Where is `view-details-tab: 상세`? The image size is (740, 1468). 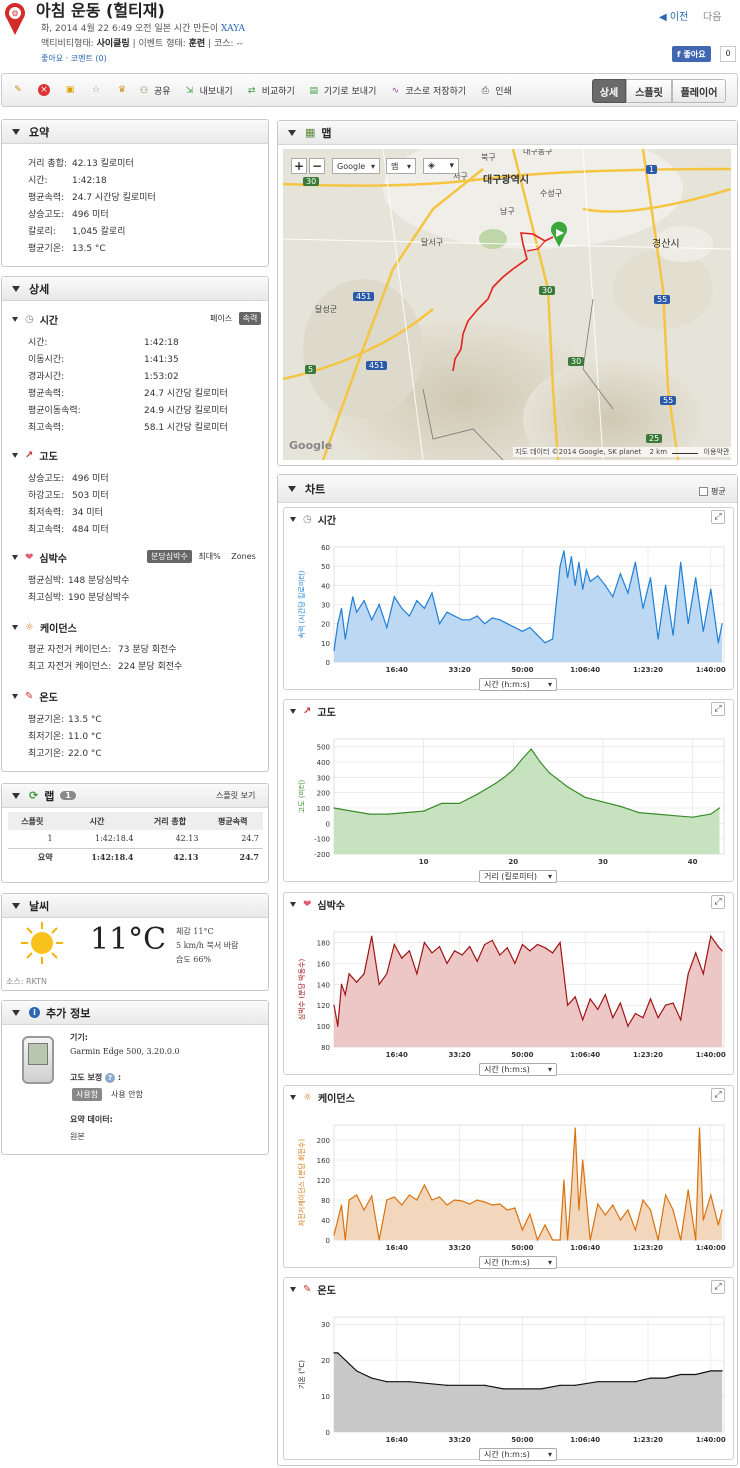
view-details-tab: 상세 is located at coordinates (609, 91).